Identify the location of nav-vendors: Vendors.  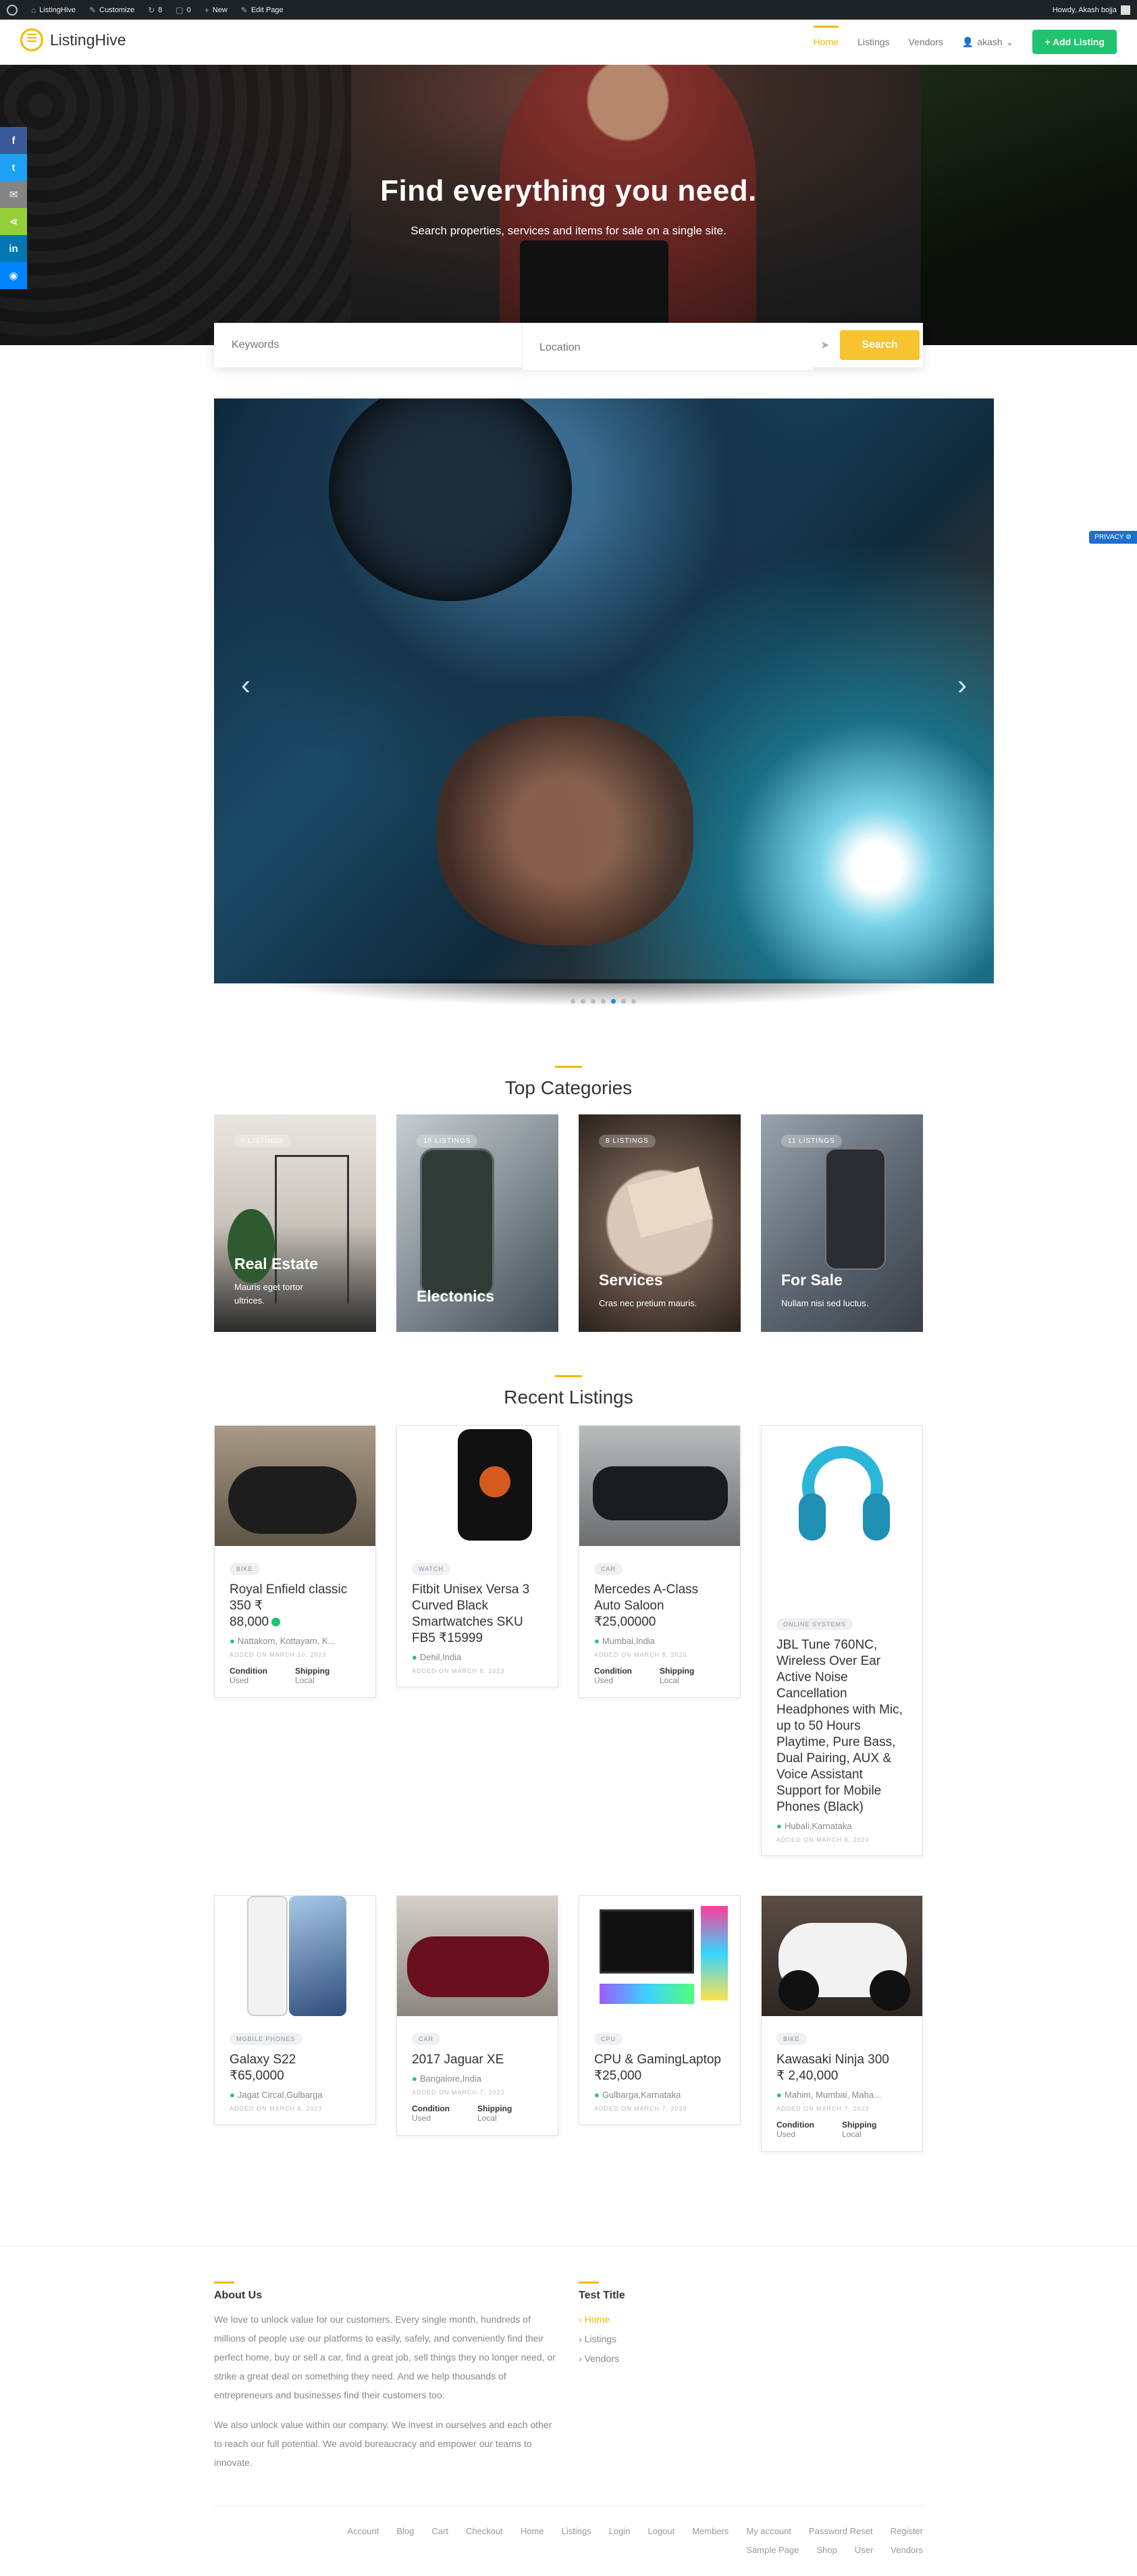
(926, 41).